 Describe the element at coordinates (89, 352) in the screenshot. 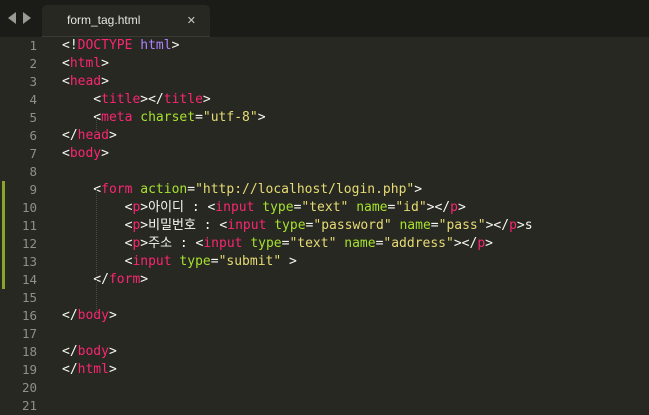

I see `code-text: </body>` at that location.